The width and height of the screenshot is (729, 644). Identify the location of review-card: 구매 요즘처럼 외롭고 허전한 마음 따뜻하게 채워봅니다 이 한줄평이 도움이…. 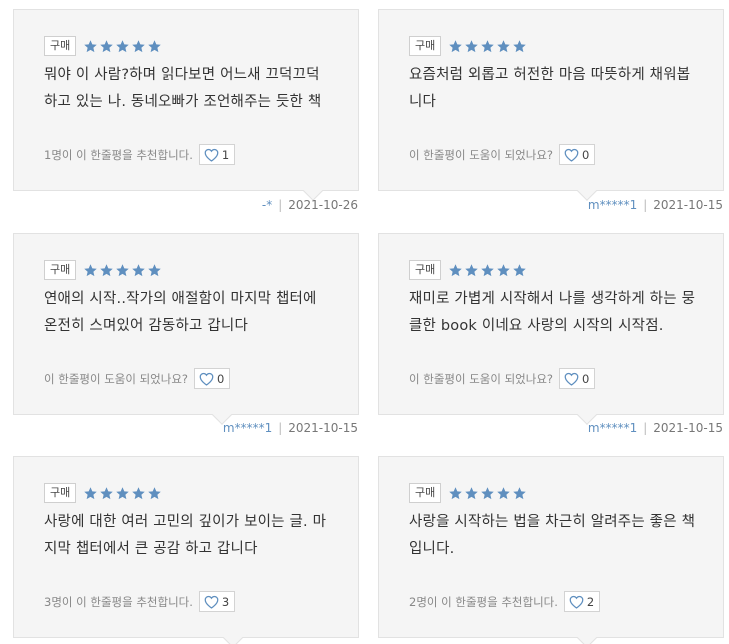
(551, 105).